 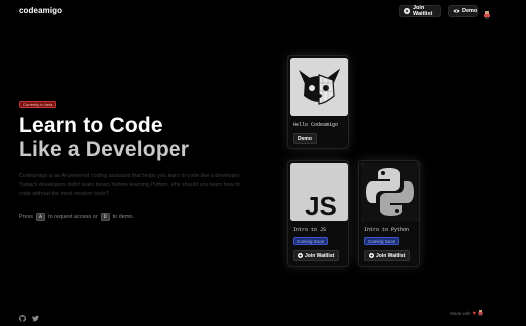 I want to click on demo-button: Demo, so click(x=463, y=11).